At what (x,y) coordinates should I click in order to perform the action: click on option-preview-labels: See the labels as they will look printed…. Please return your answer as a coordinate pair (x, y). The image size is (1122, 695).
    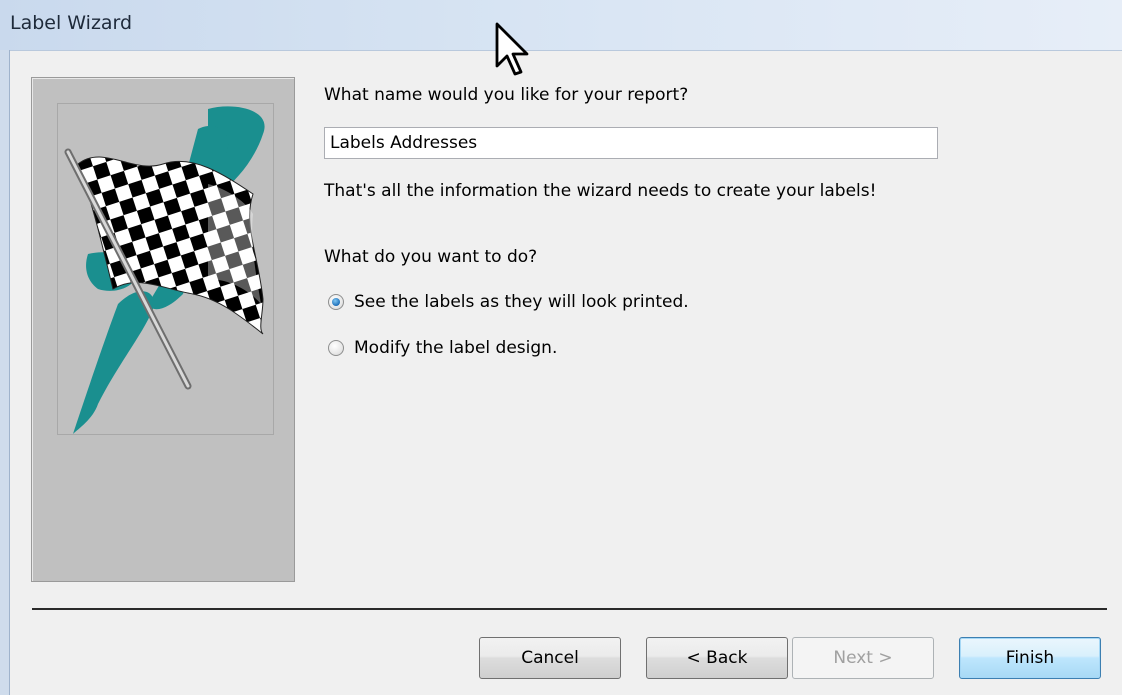
    Looking at the image, I should click on (508, 302).